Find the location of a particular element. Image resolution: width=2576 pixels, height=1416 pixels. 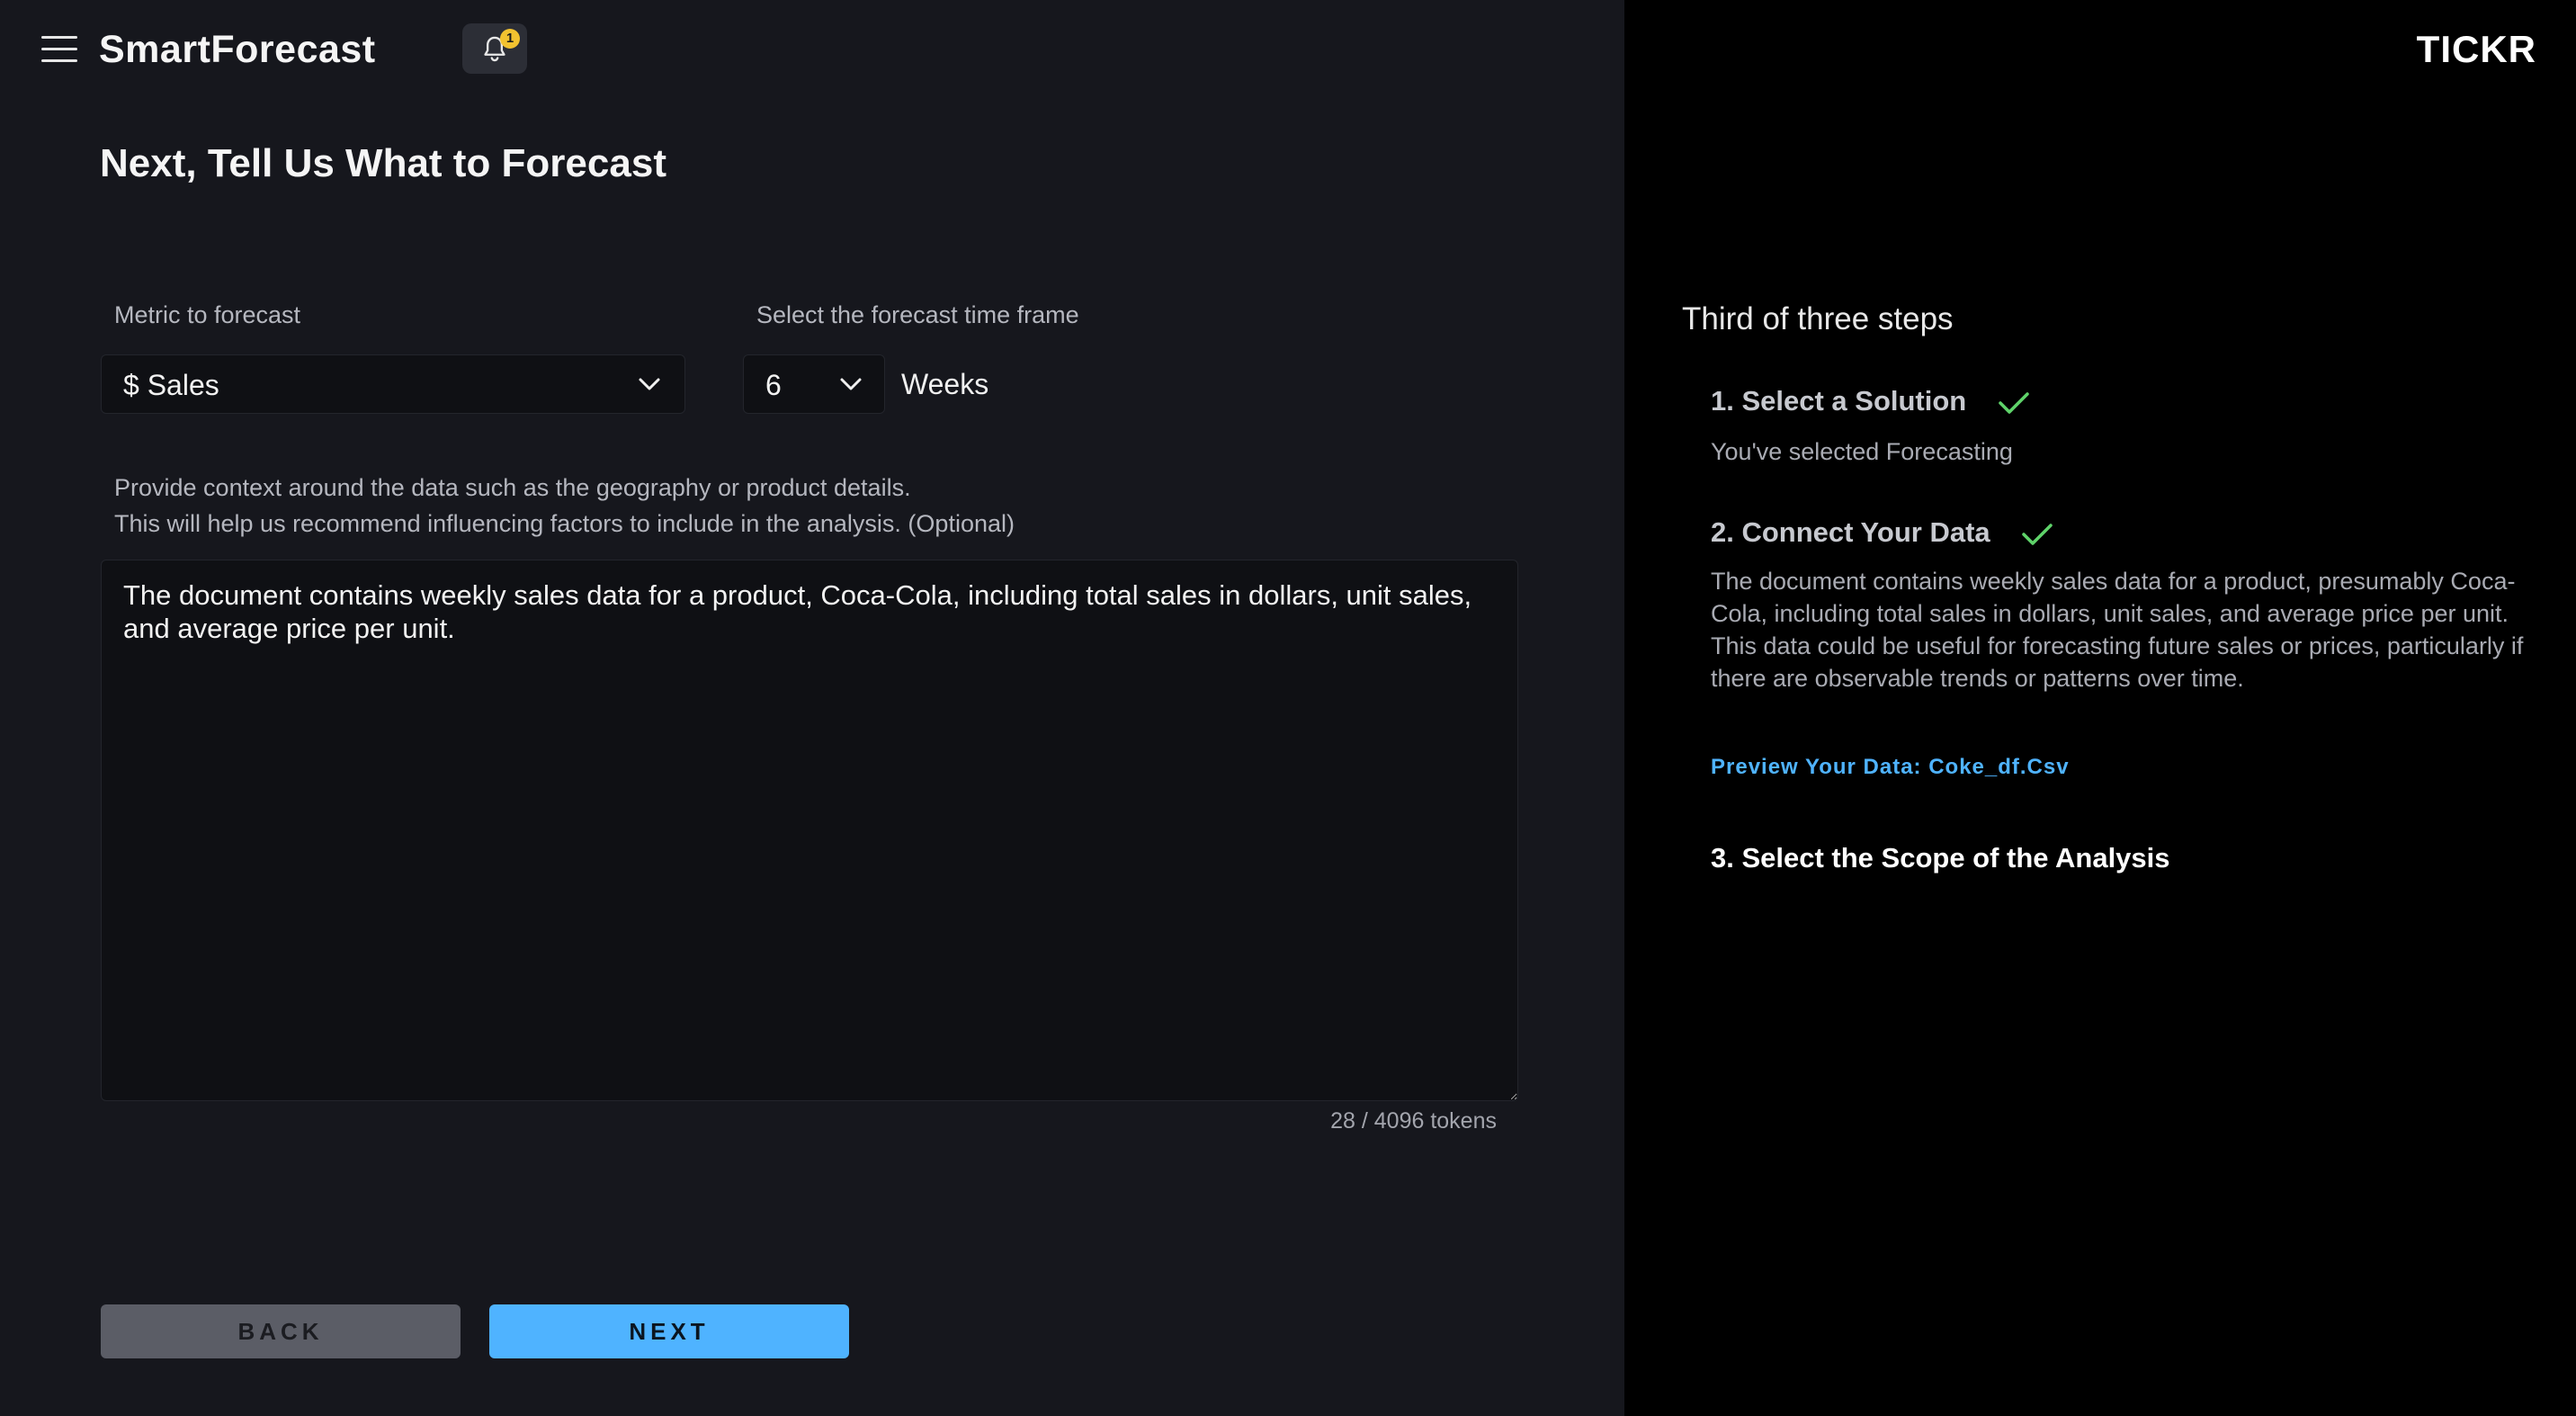

notifications-button: 1 is located at coordinates (495, 48).